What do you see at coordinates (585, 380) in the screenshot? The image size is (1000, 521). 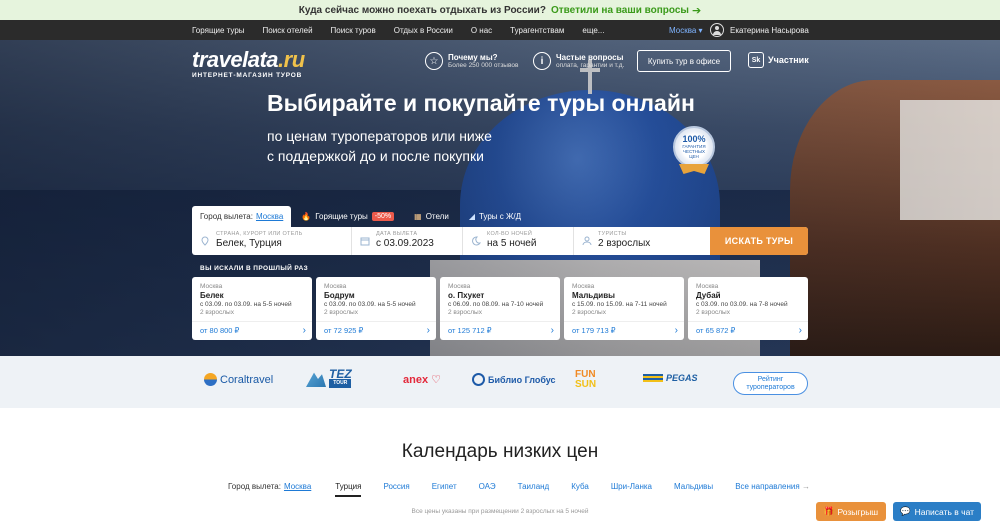 I see `fun-sun-logo: FUN SUN` at bounding box center [585, 380].